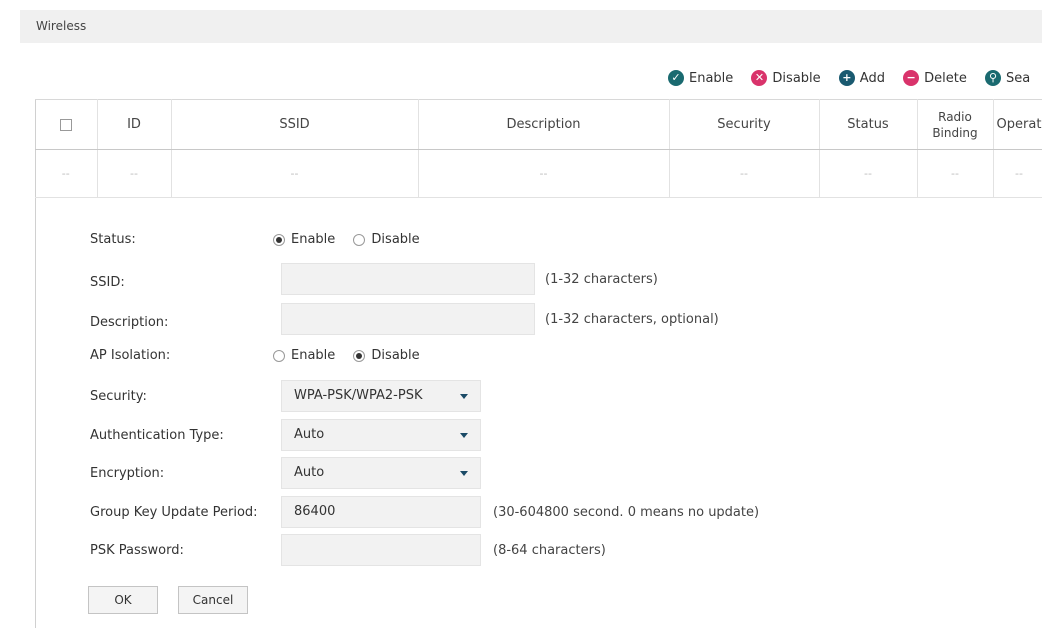 The width and height of the screenshot is (1042, 628). Describe the element at coordinates (408, 279) in the screenshot. I see `ssid-input` at that location.